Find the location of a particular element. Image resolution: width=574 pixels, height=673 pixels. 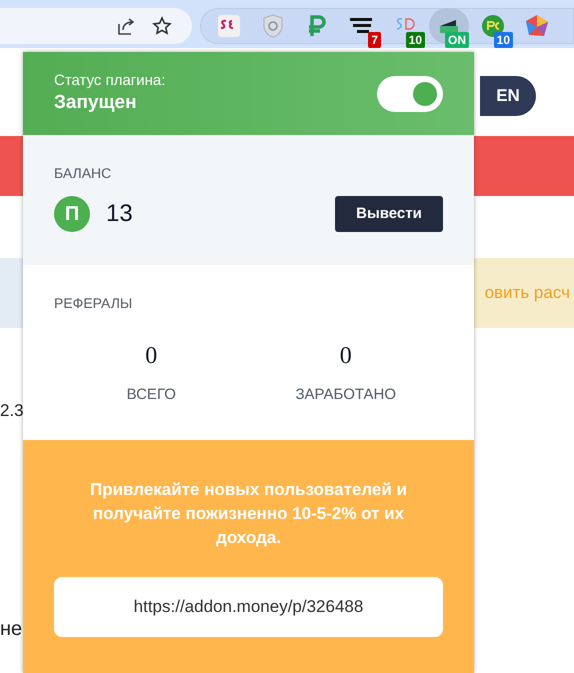

wallet-icon is located at coordinates (449, 26).